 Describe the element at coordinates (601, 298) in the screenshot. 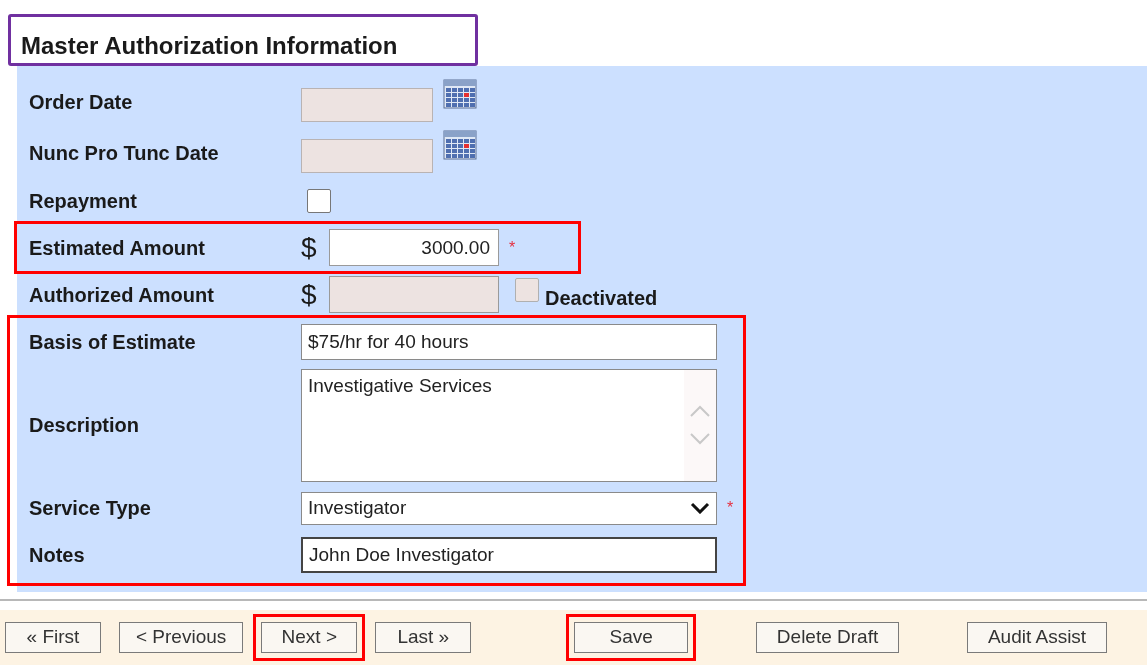

I see `checkbox-label: Deactivated` at that location.